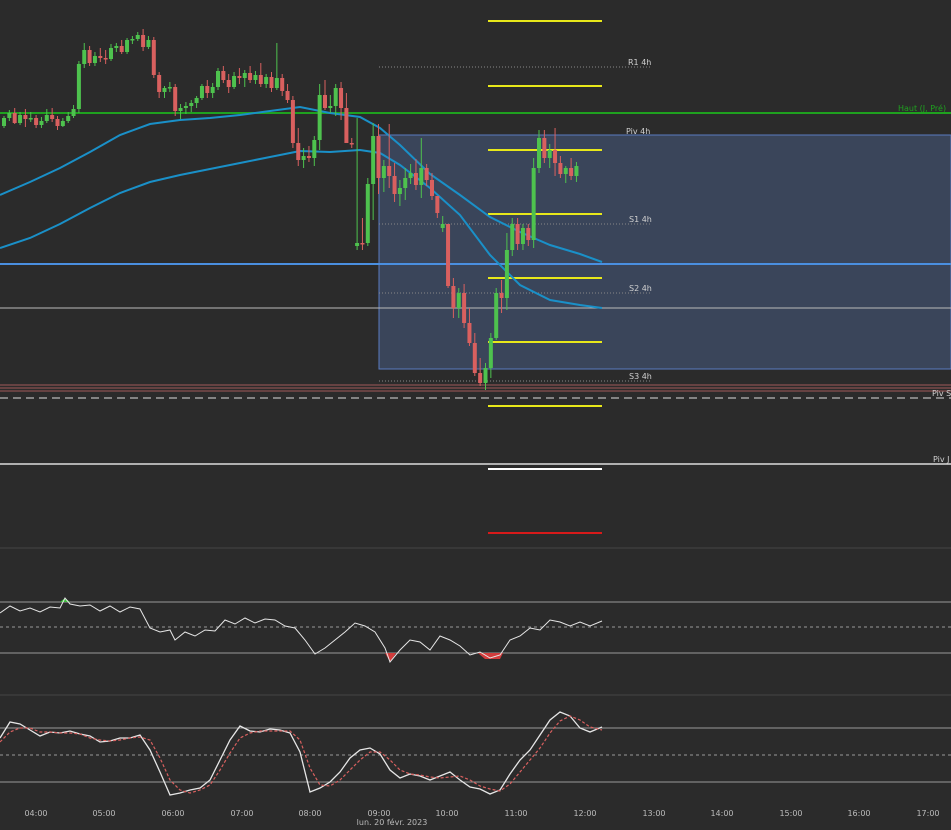 This screenshot has height=830, width=951. What do you see at coordinates (378, 813) in the screenshot?
I see `x-tick-label: 09:00` at bounding box center [378, 813].